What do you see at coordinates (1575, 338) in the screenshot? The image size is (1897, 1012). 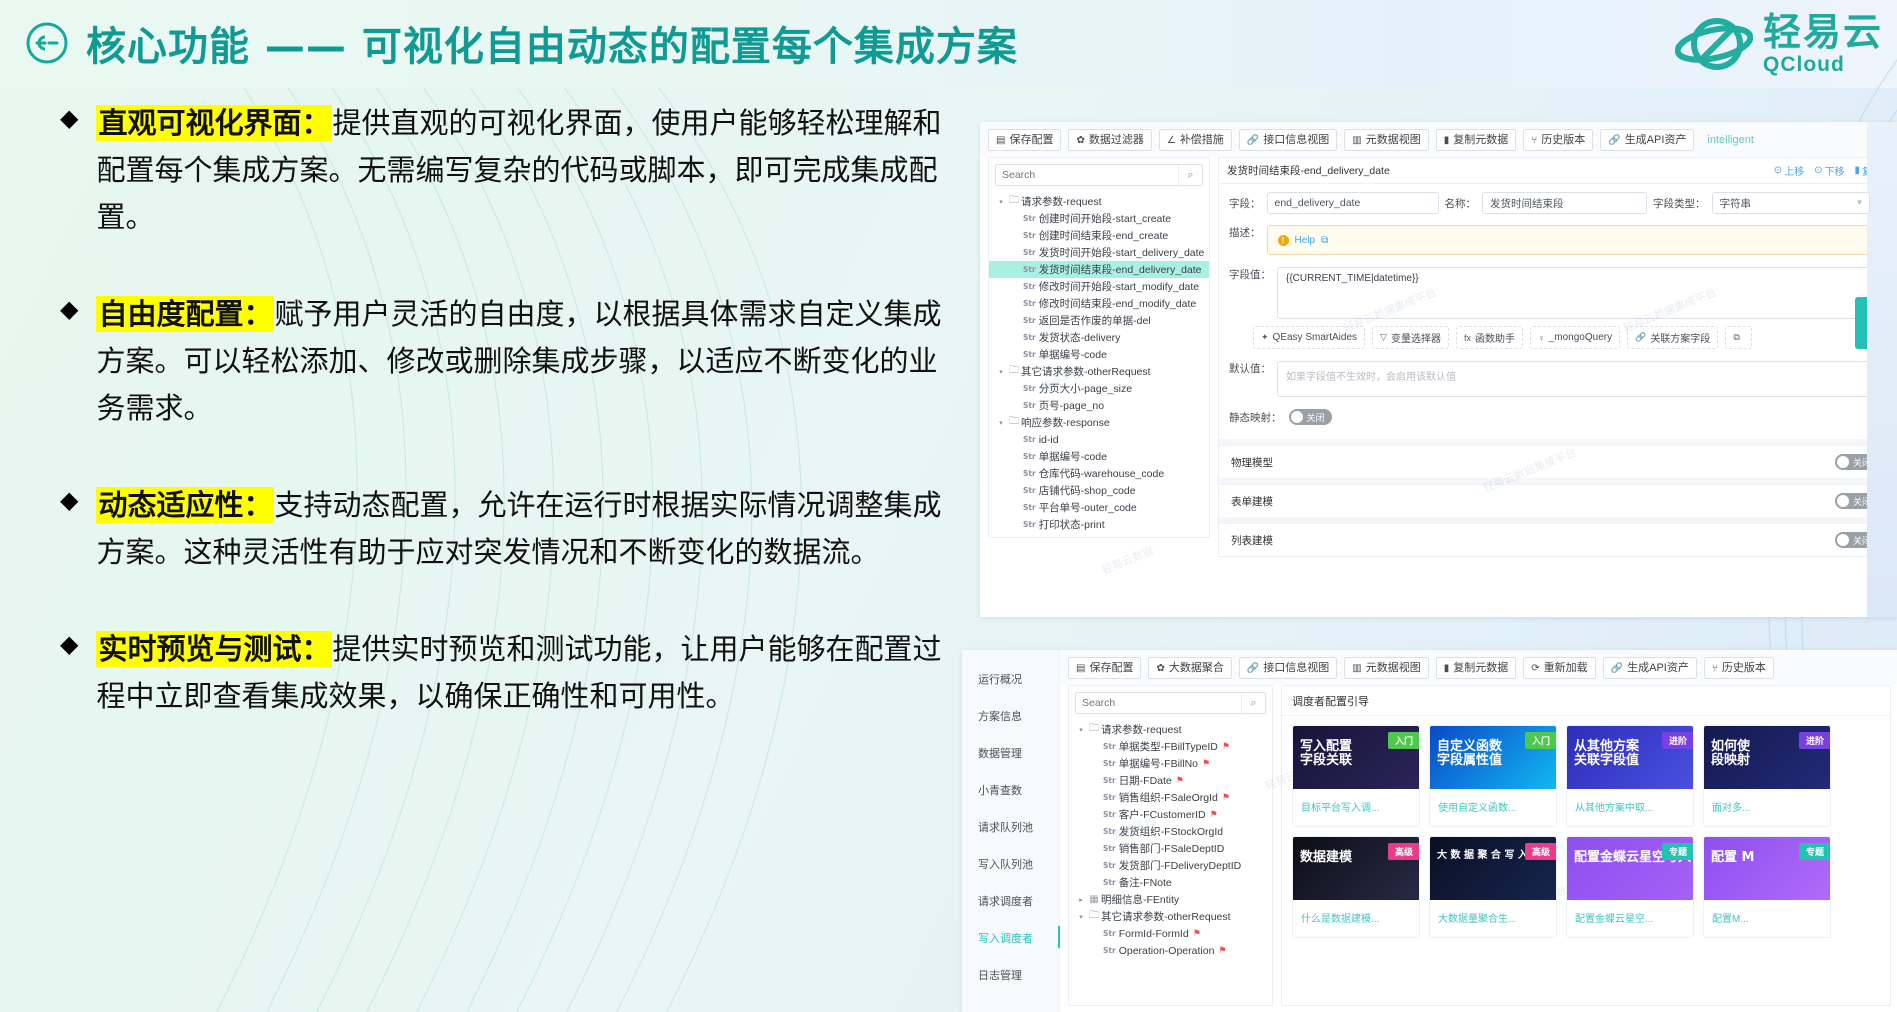 I see `value-tool-_mongoQuery: ♀ _mongoQuery` at bounding box center [1575, 338].